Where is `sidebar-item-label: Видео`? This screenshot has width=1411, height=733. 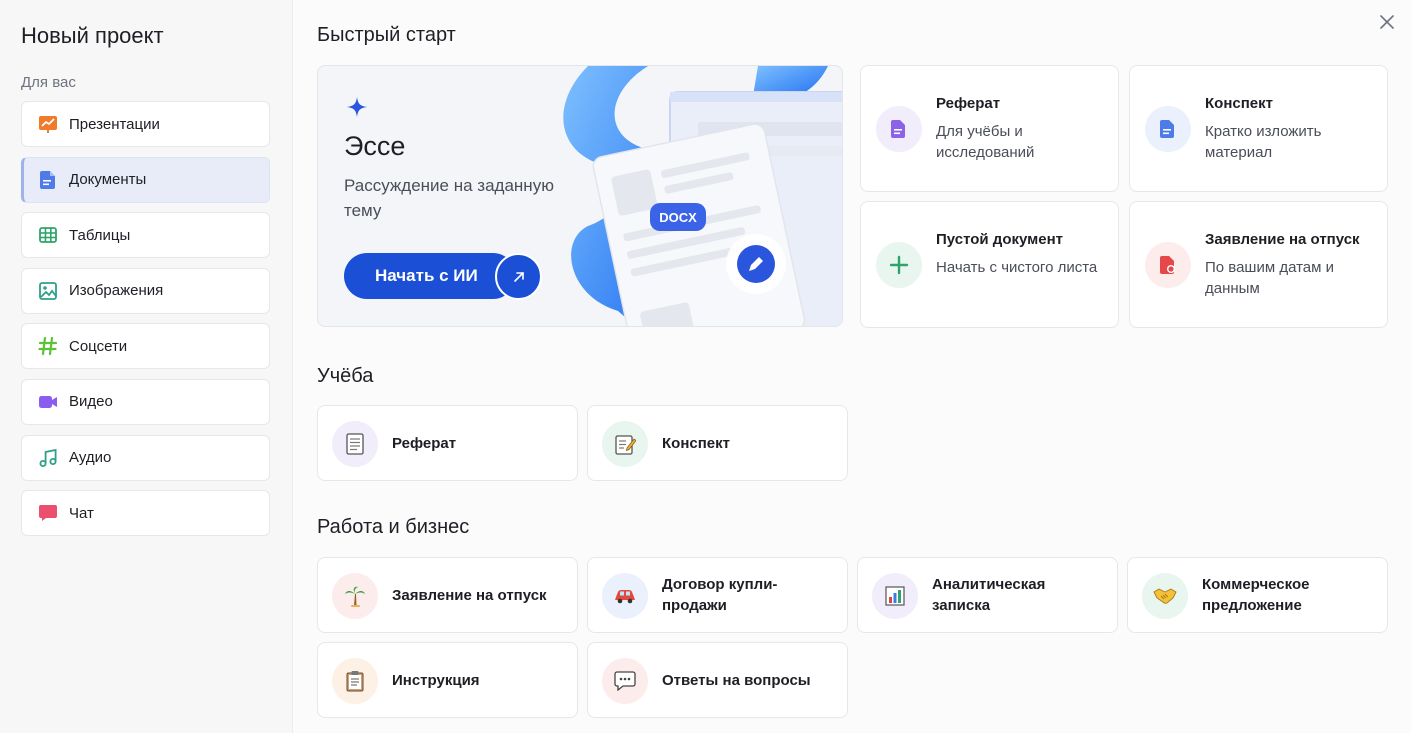
sidebar-item-label: Видео is located at coordinates (91, 402).